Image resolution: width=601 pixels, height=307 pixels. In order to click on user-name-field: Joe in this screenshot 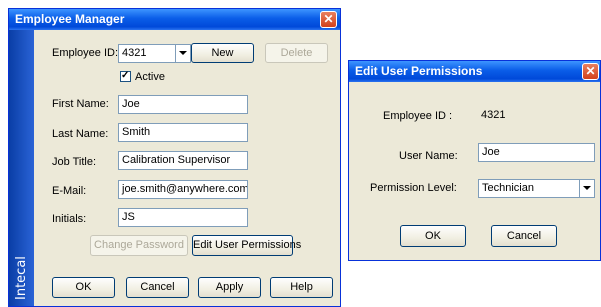, I will do `click(536, 152)`.